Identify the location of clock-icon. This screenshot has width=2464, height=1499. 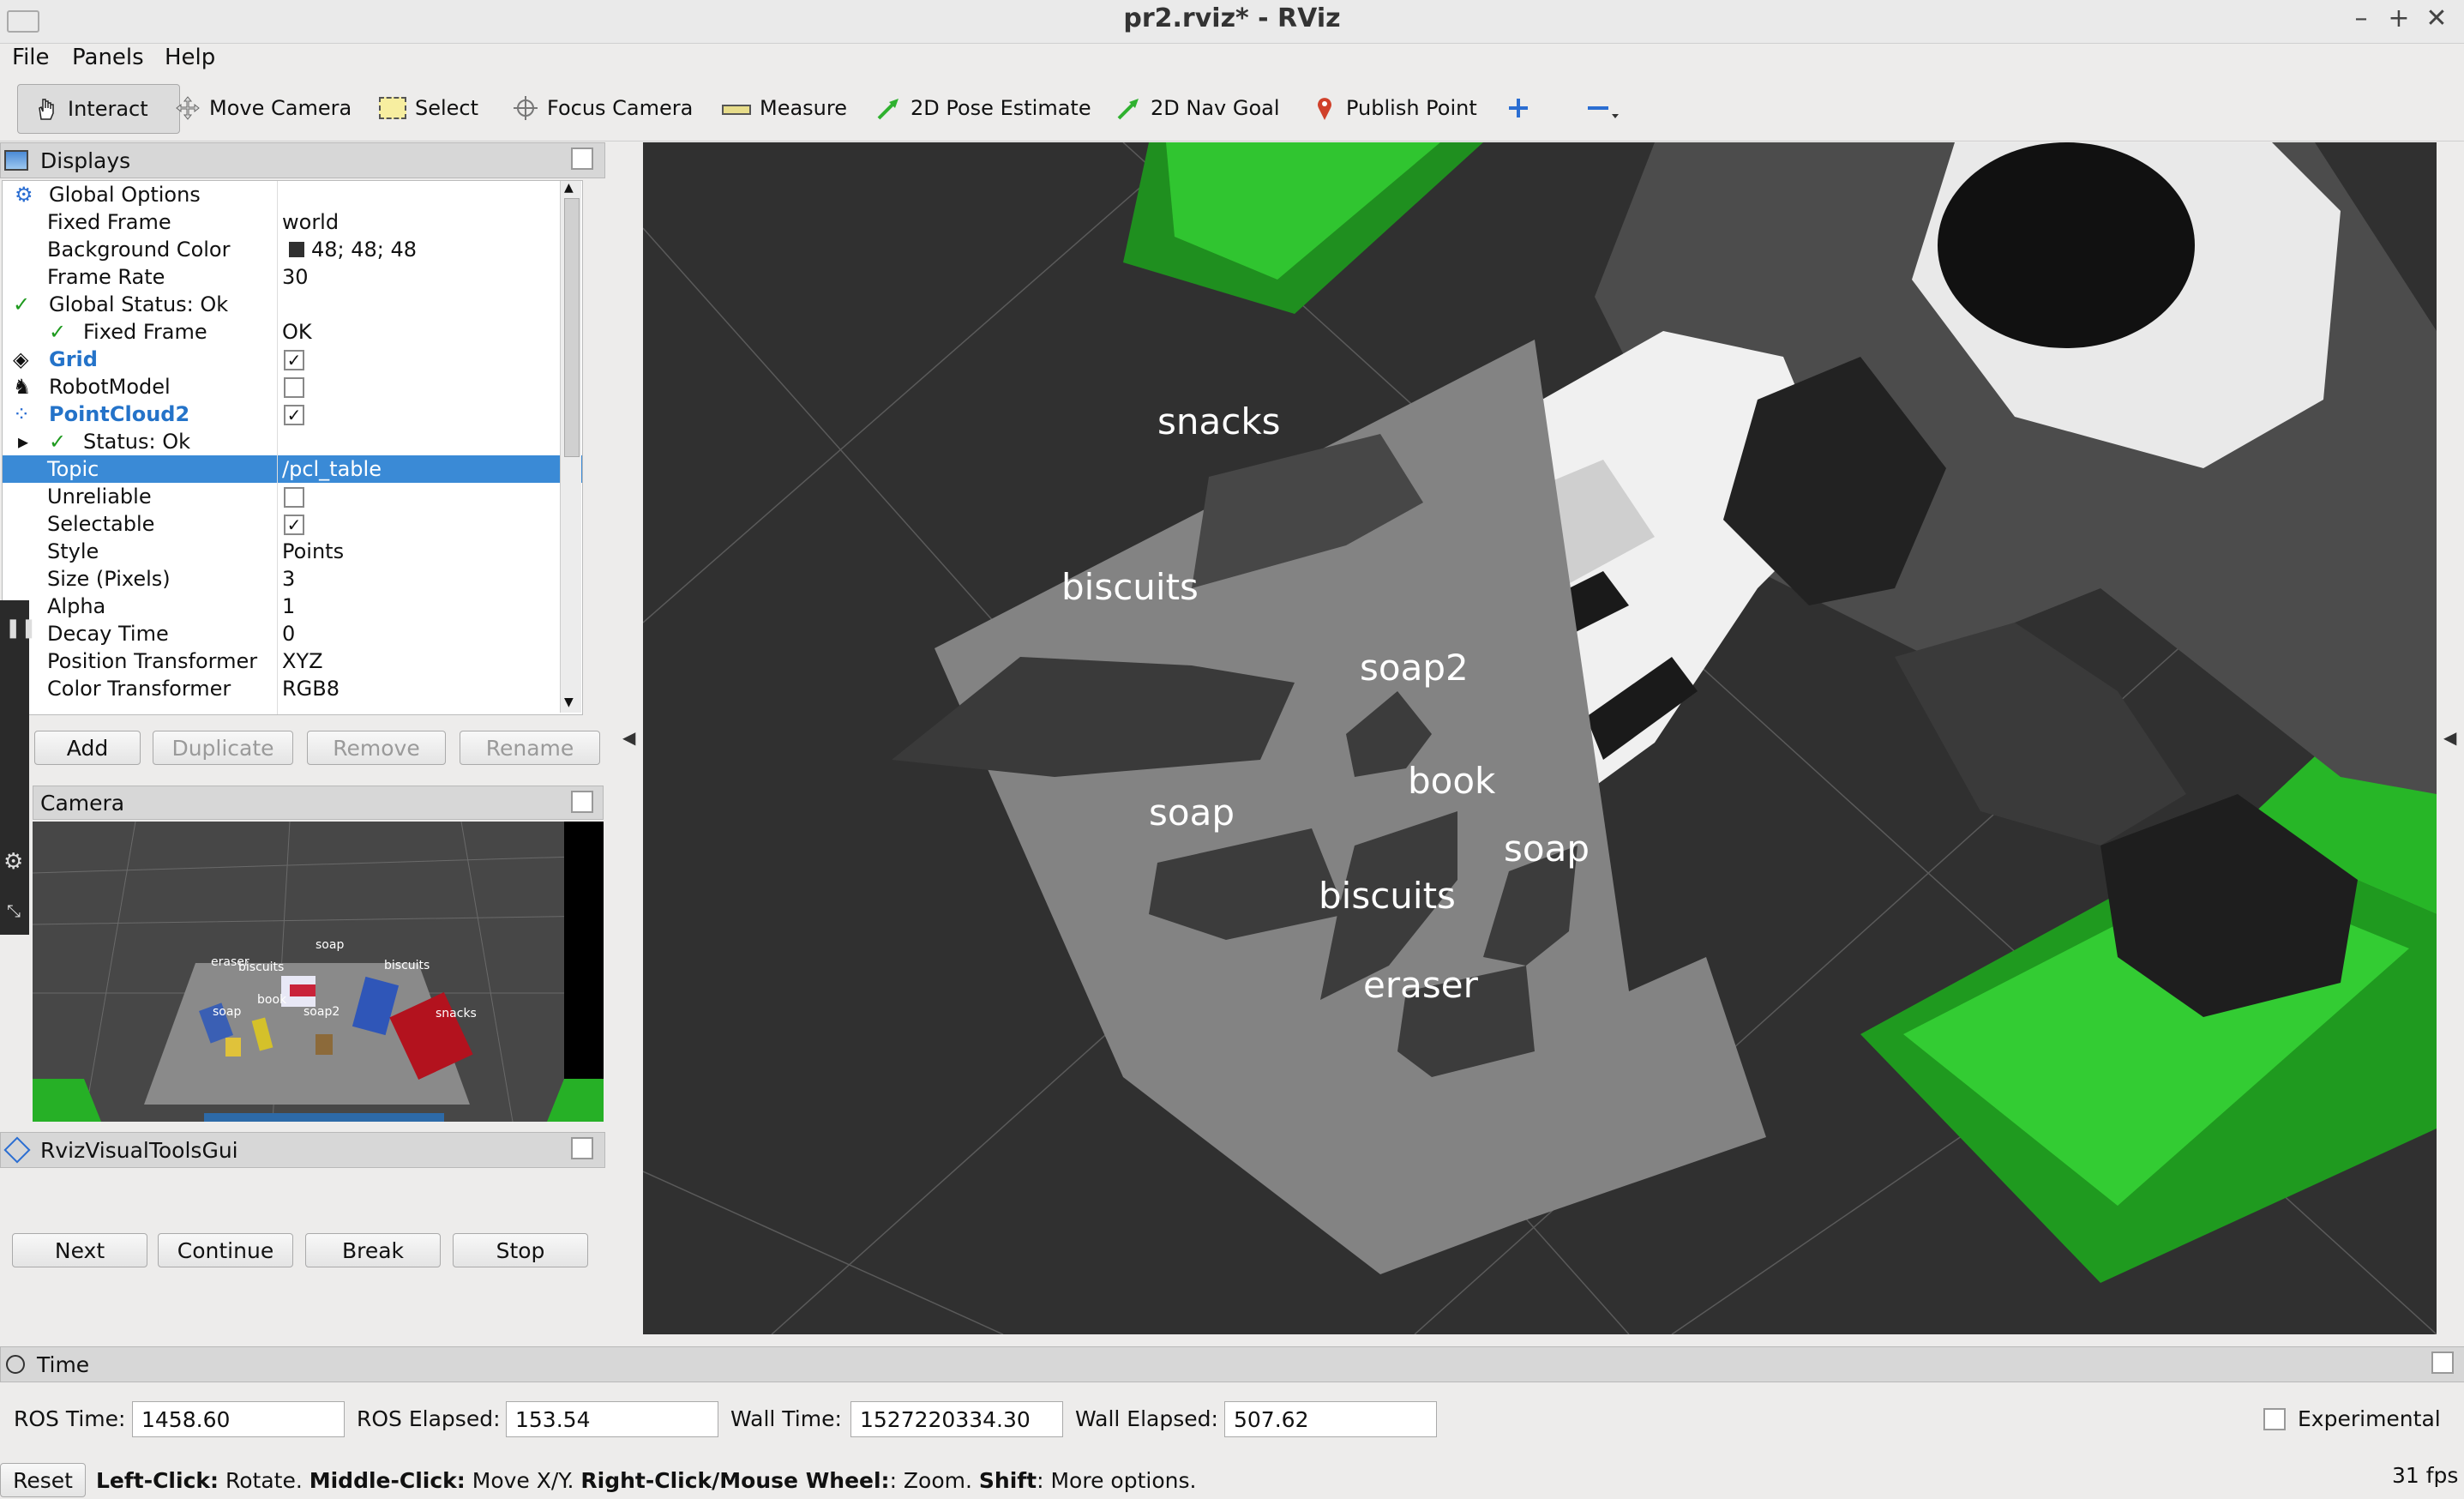
(15, 1364).